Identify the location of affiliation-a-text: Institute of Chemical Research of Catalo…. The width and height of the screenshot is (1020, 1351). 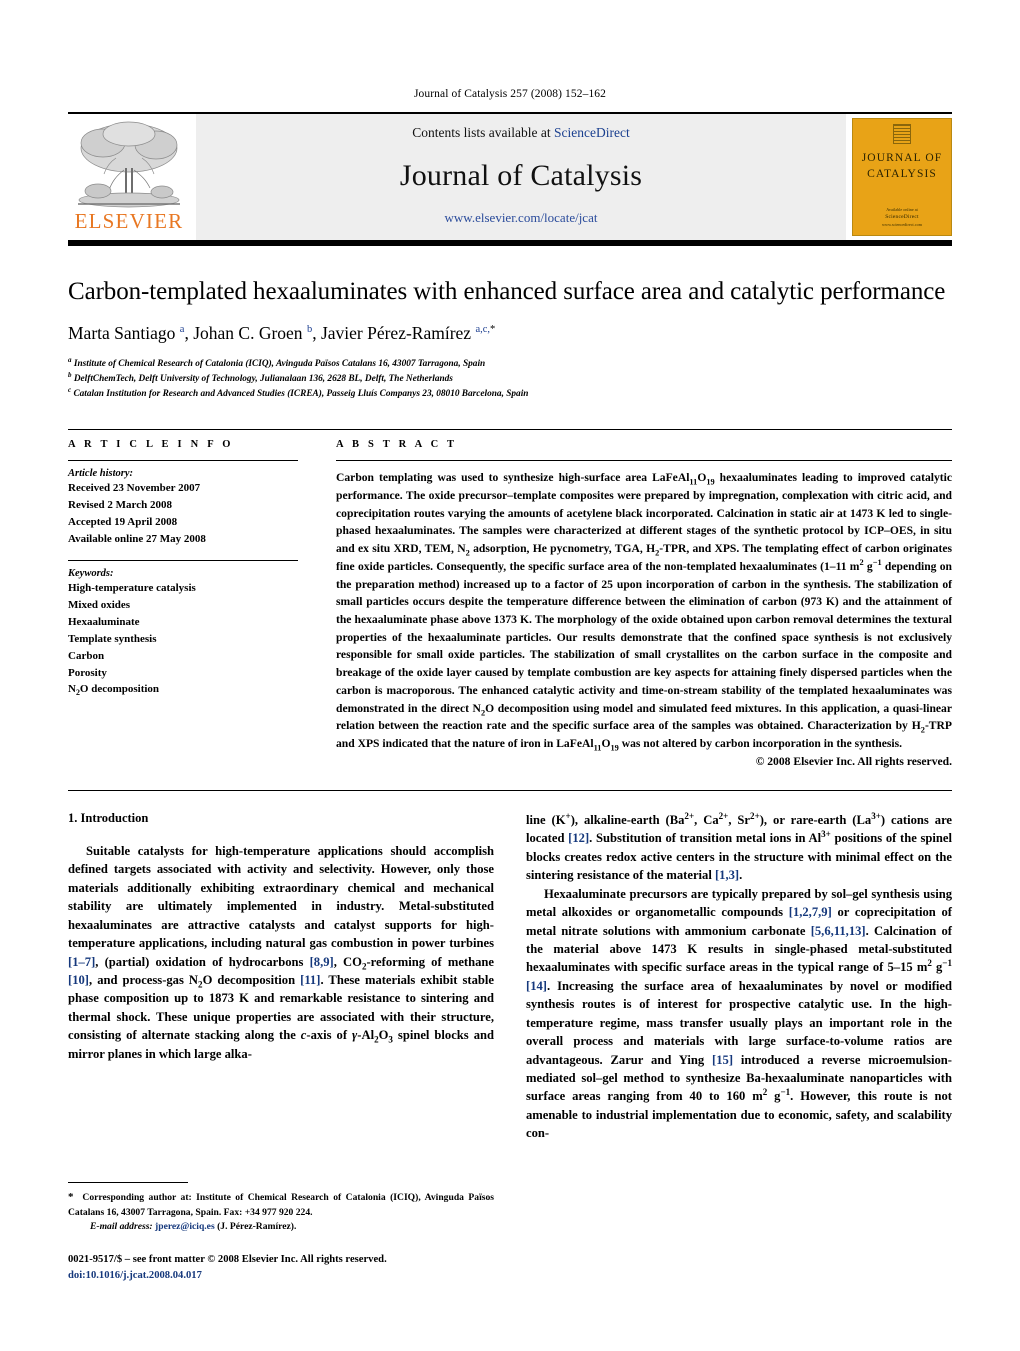
(279, 364).